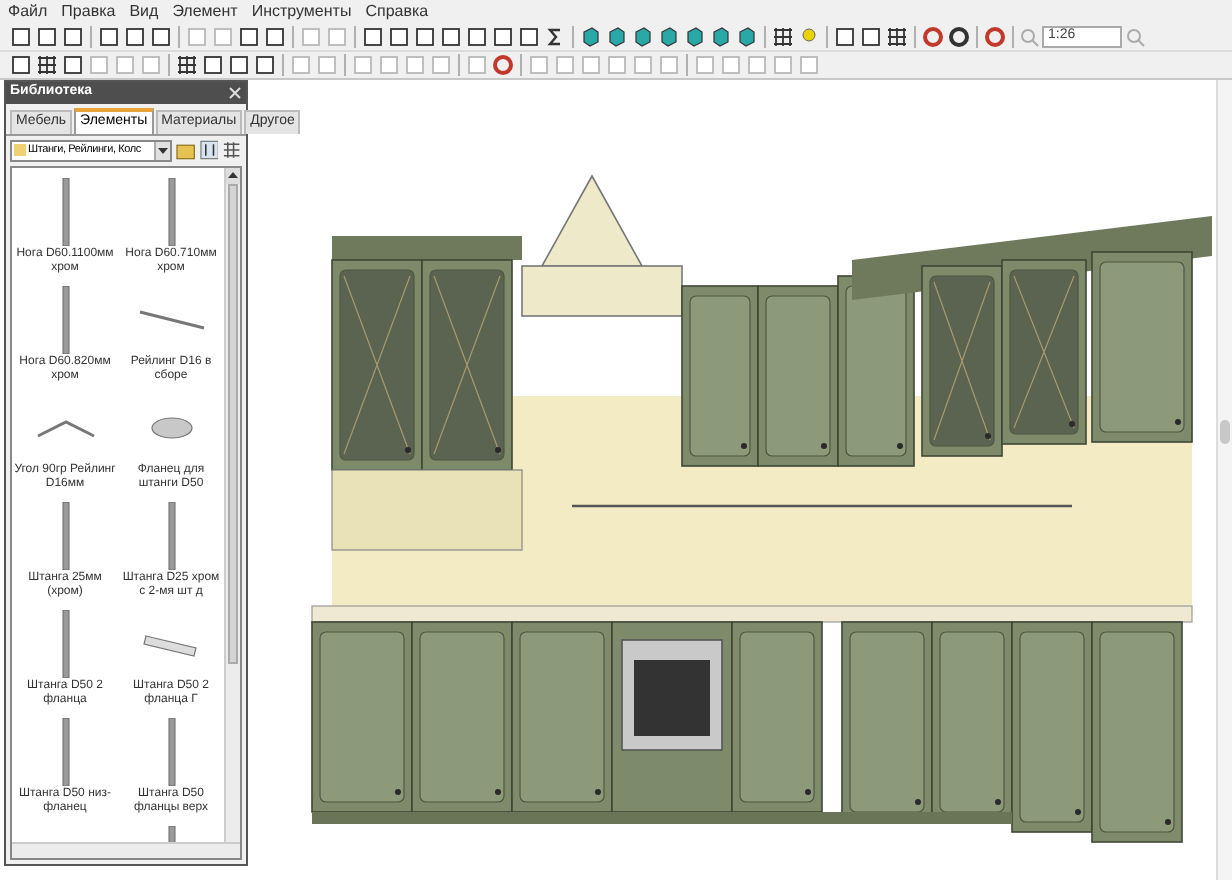 The height and width of the screenshot is (880, 1232). I want to click on menu-item: Файл, so click(28, 12).